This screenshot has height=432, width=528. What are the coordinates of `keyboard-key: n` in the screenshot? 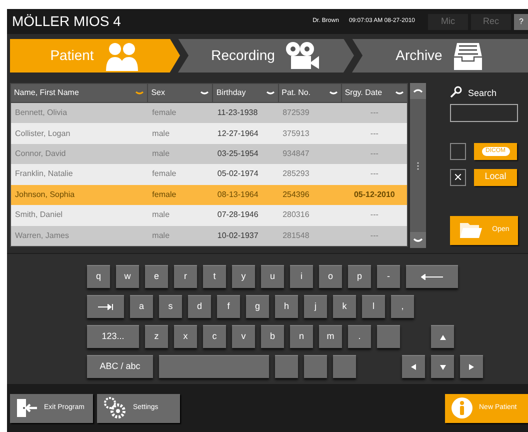 It's located at (301, 336).